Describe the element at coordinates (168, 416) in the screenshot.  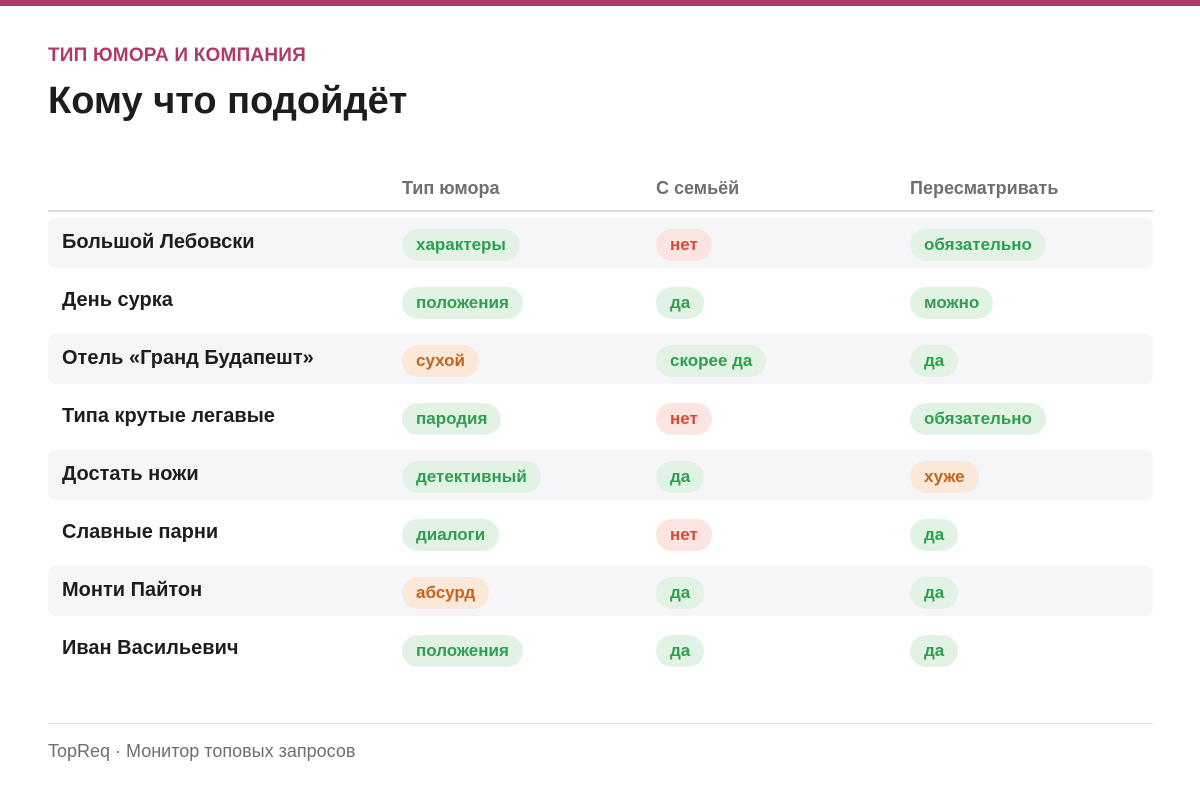
I see `movie-title: Типа крутые легавые` at that location.